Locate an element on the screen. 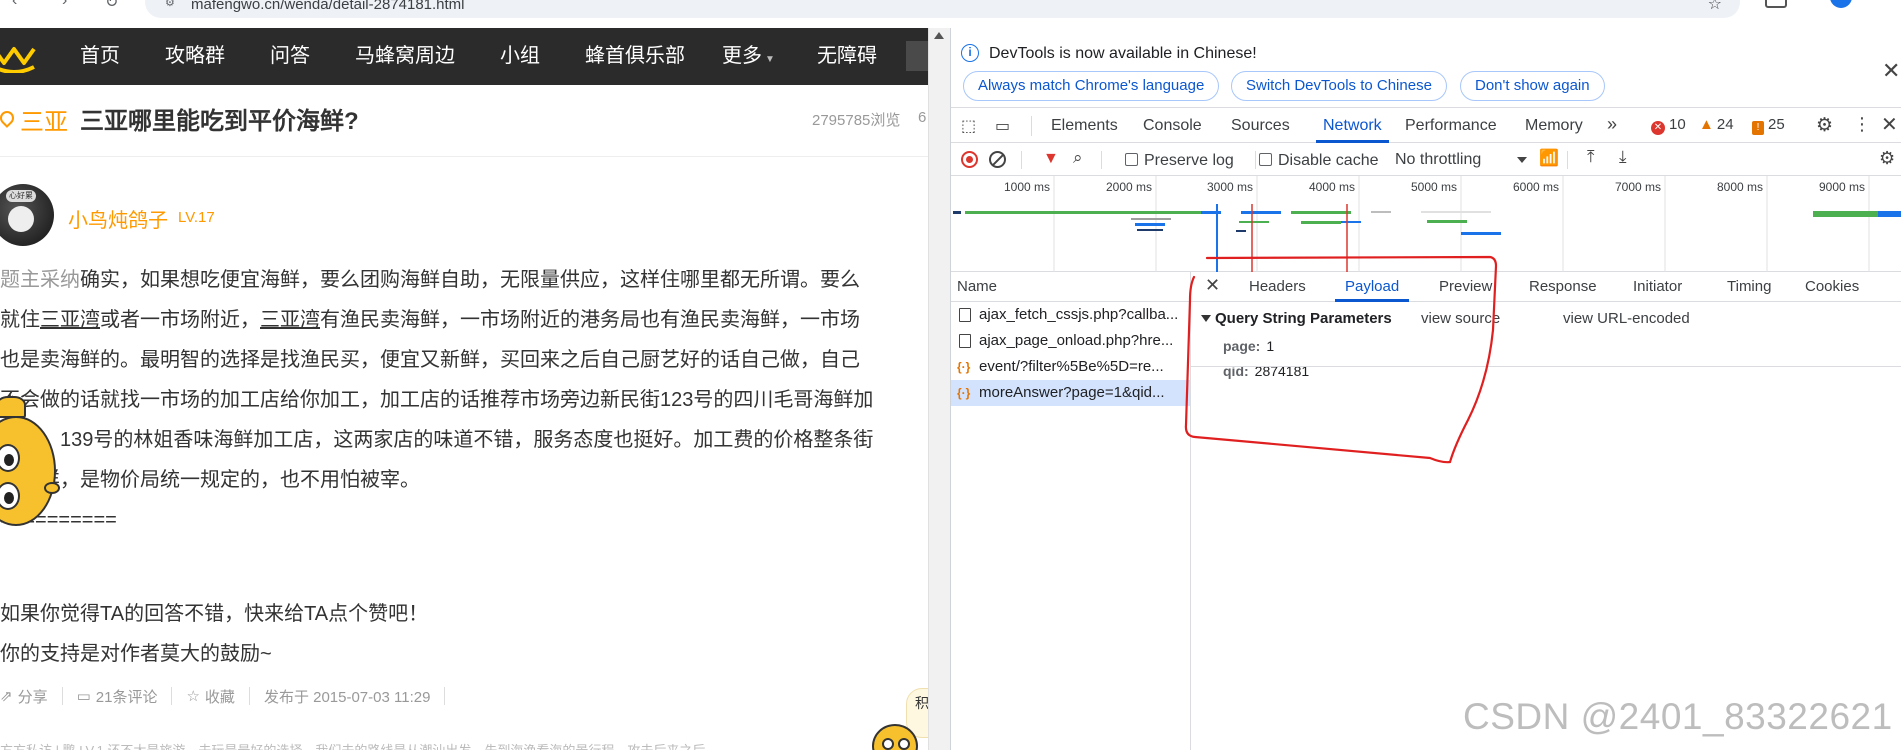 The width and height of the screenshot is (1901, 750). tab-search-icon is located at coordinates (1776, 4).